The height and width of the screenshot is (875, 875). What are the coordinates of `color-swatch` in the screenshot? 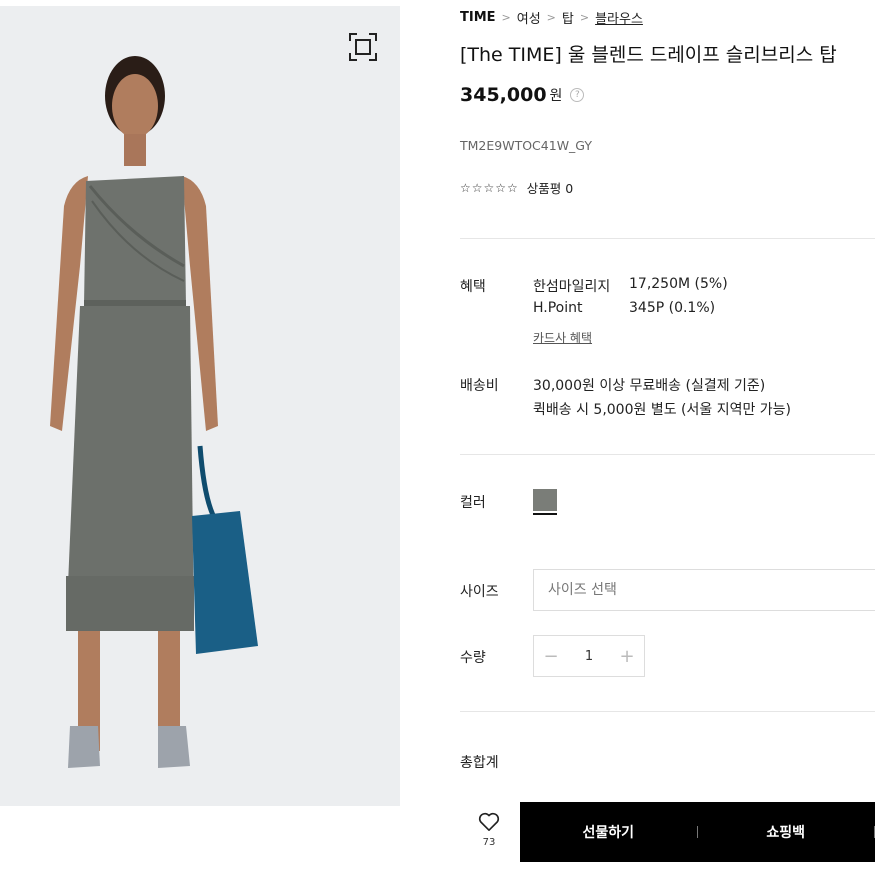 It's located at (545, 502).